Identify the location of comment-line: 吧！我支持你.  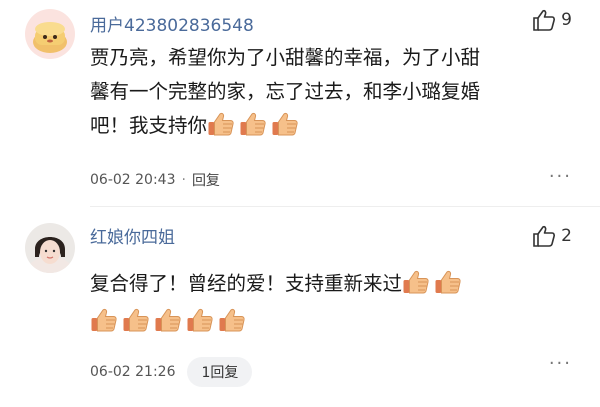
(149, 125).